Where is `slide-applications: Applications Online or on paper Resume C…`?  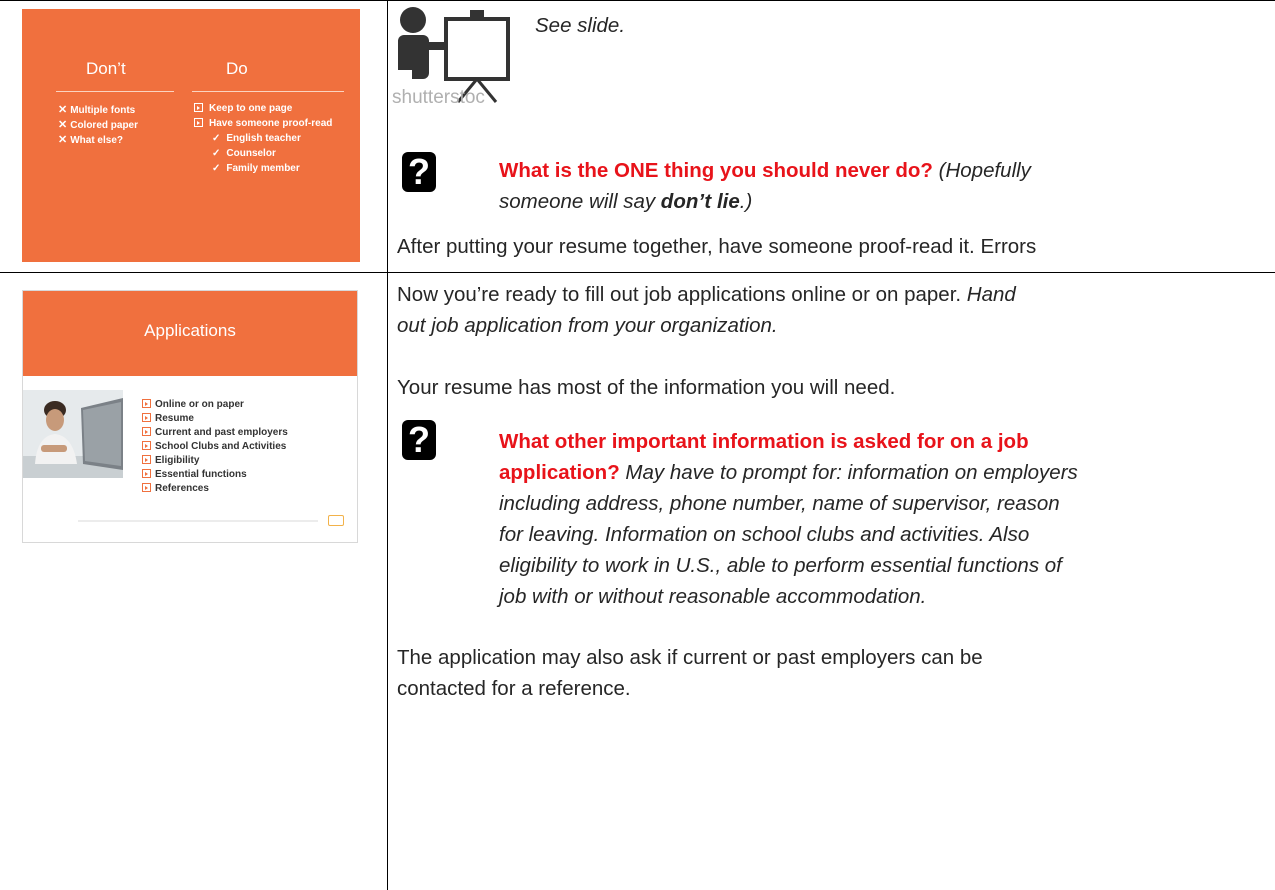
slide-applications: Applications Online or on paper Resume C… is located at coordinates (190, 416).